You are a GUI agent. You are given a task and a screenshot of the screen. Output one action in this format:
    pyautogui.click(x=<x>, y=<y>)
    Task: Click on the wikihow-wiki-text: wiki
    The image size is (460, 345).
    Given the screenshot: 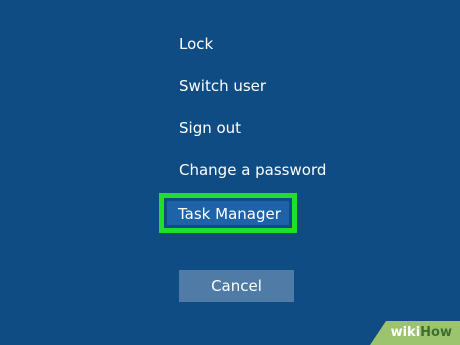 What is the action you would take?
    pyautogui.click(x=405, y=332)
    